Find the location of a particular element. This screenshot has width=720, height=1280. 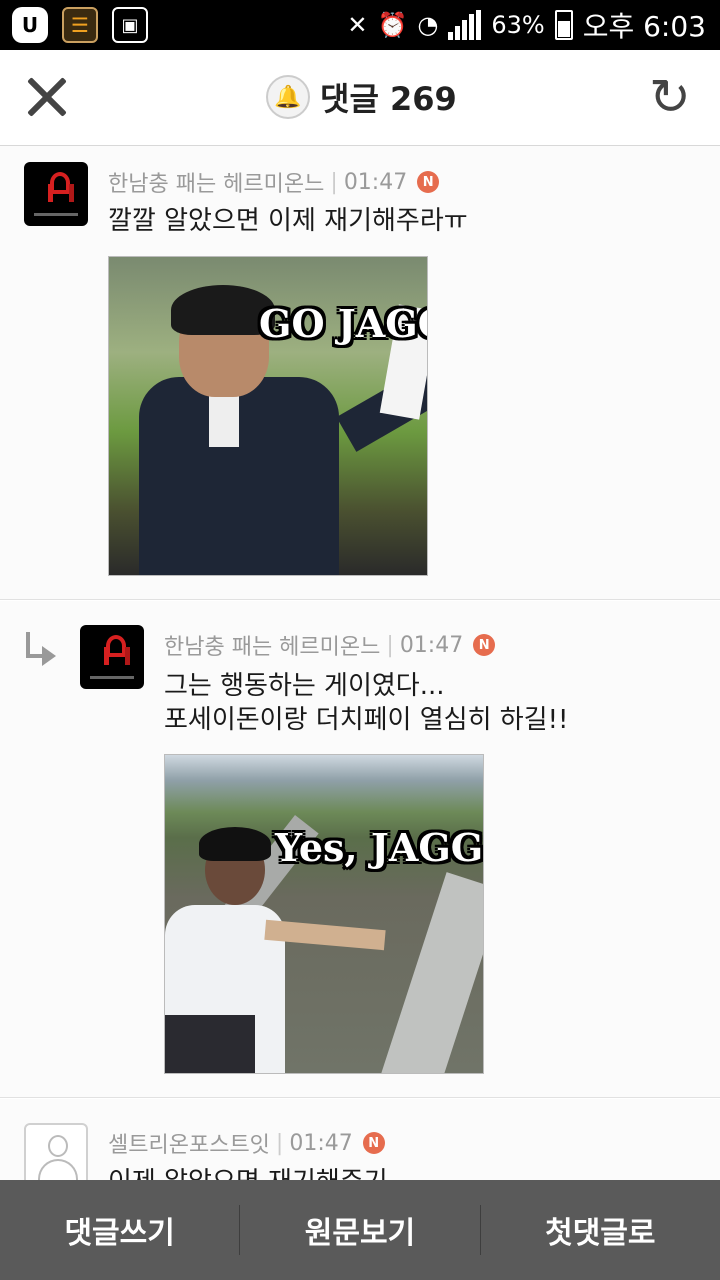

bell-icon: 🔔 is located at coordinates (288, 97).